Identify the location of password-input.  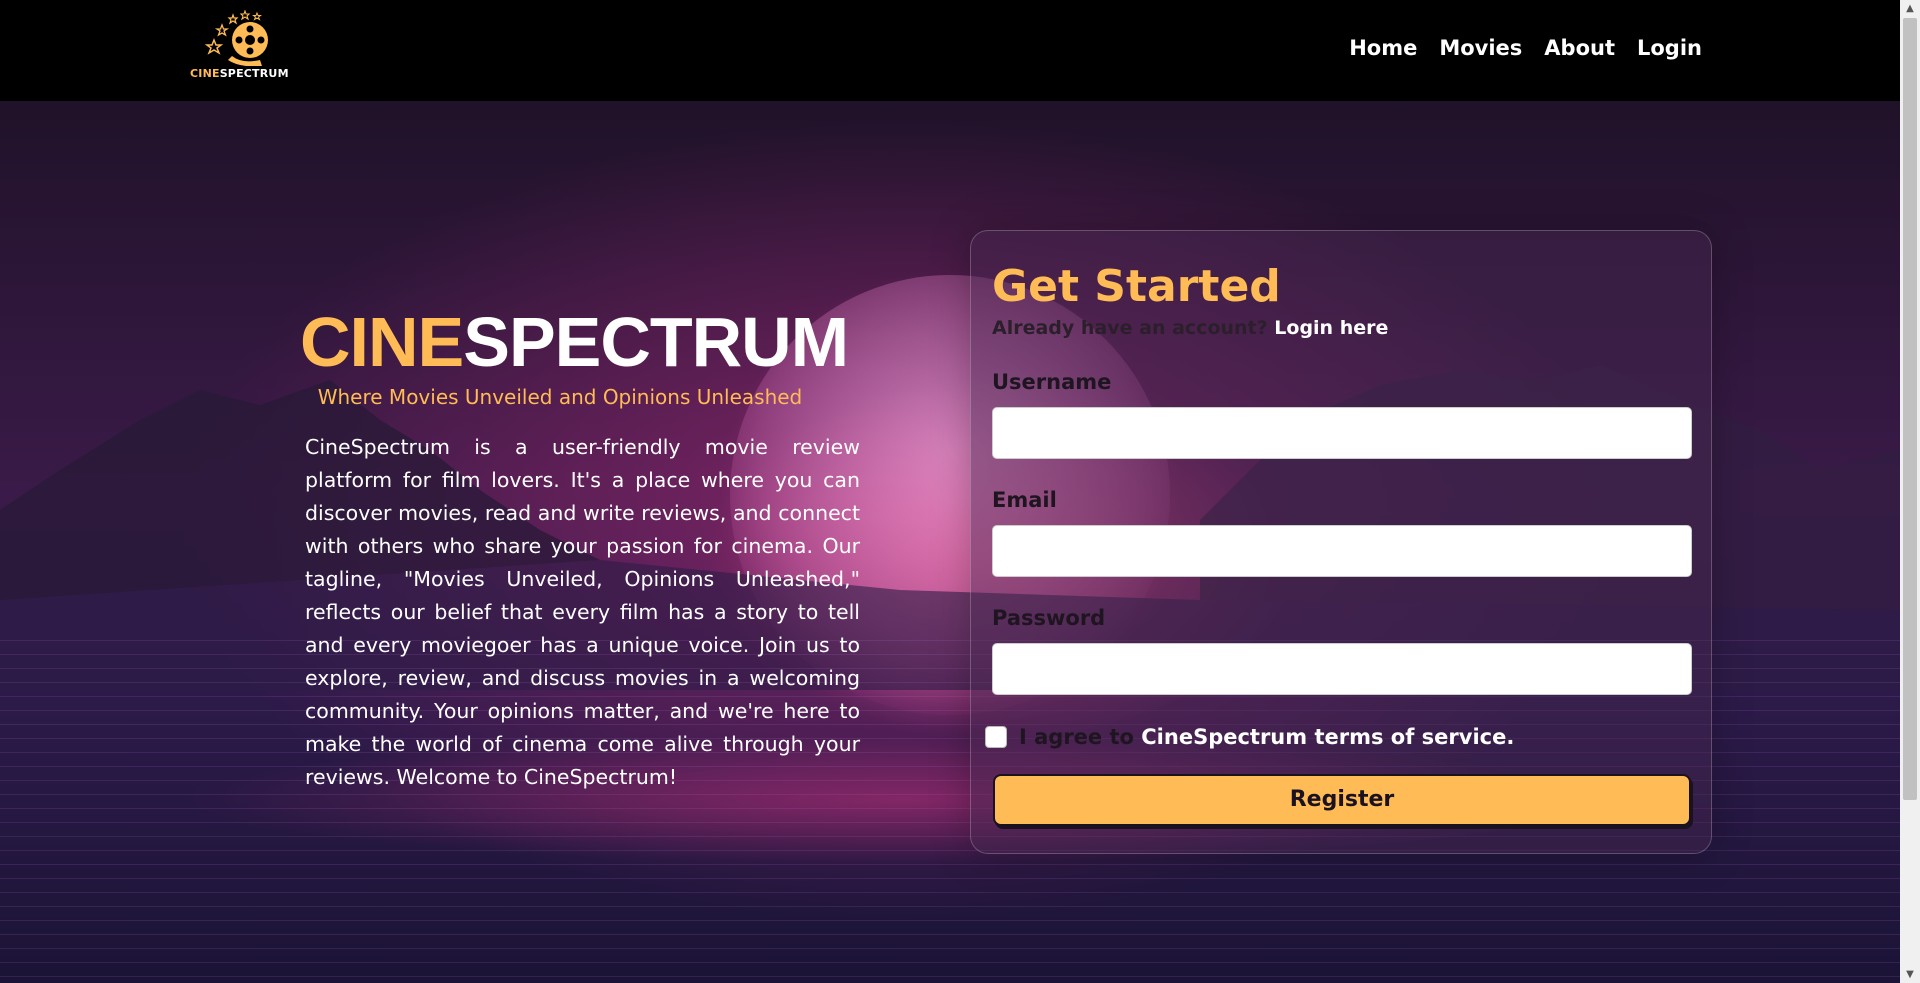
(1342, 669).